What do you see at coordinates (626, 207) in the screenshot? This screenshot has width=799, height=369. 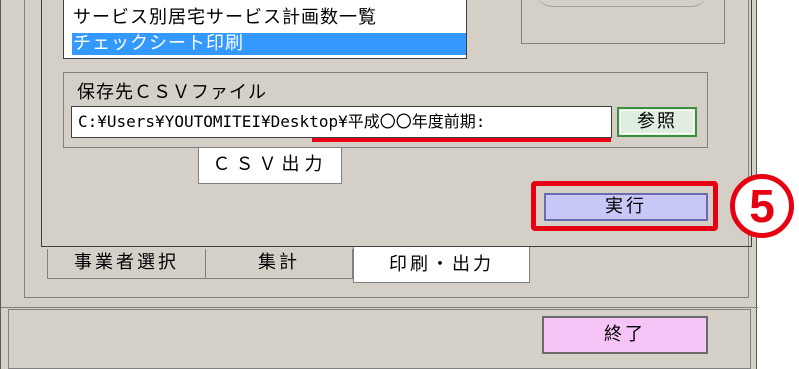 I see `execute-button: 実行` at bounding box center [626, 207].